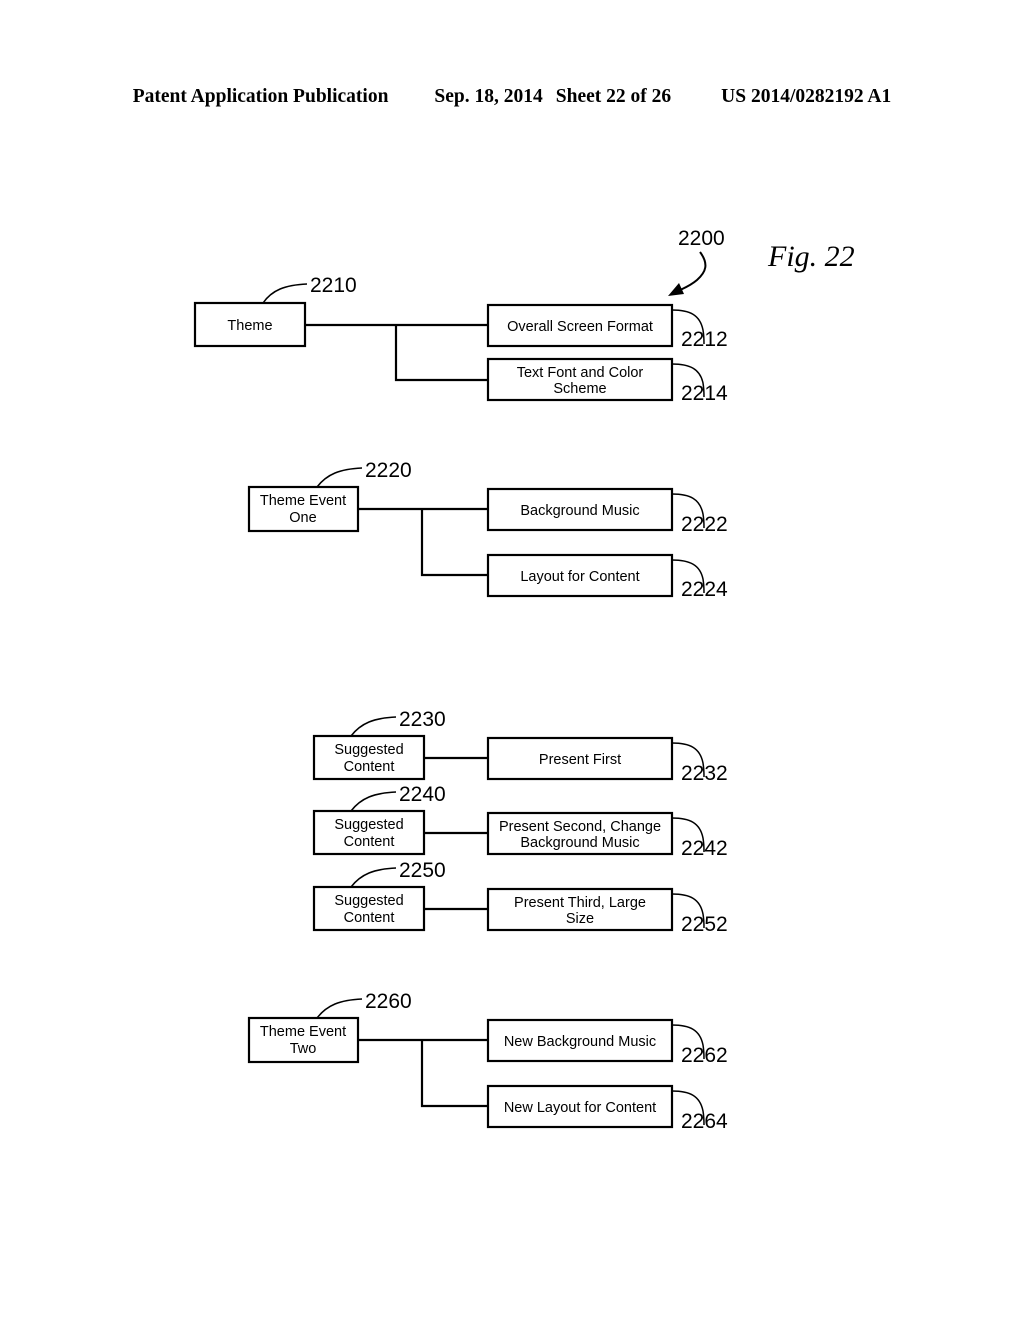 This screenshot has width=1024, height=1320. Describe the element at coordinates (704, 1055) in the screenshot. I see `ref-number-2262: 2262` at that location.